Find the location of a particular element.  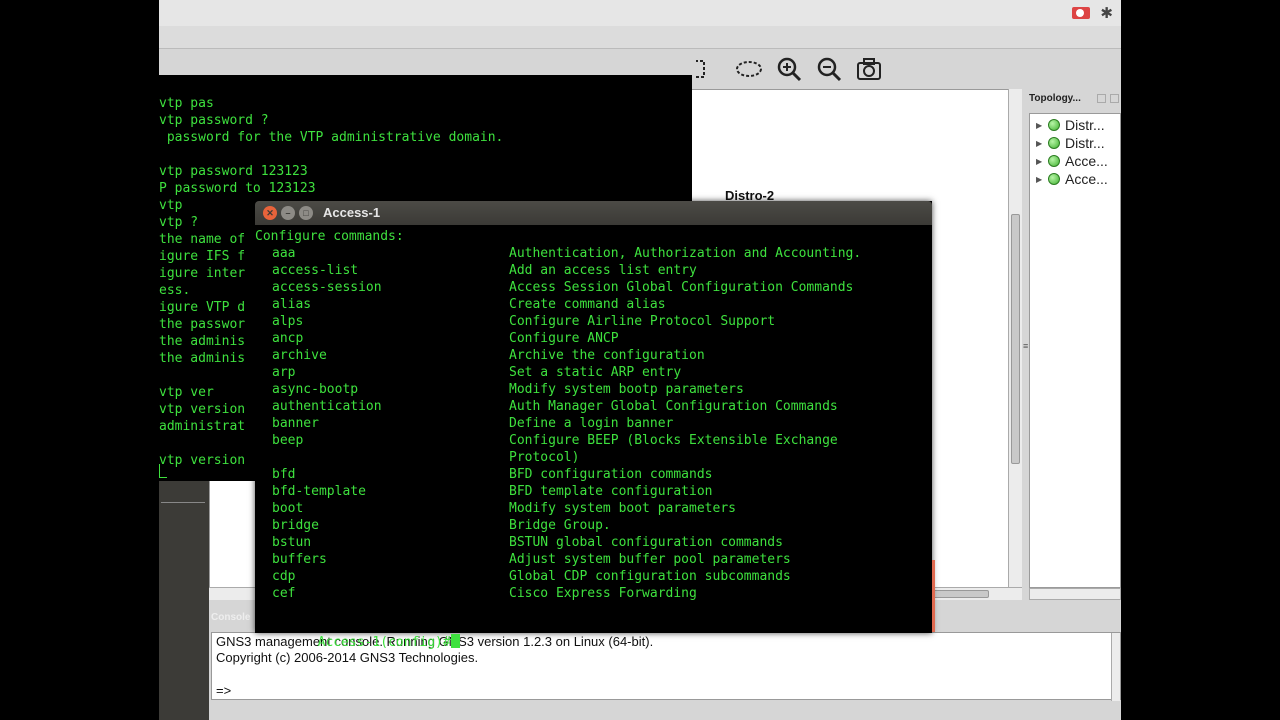

left-dock is located at coordinates (184, 591).